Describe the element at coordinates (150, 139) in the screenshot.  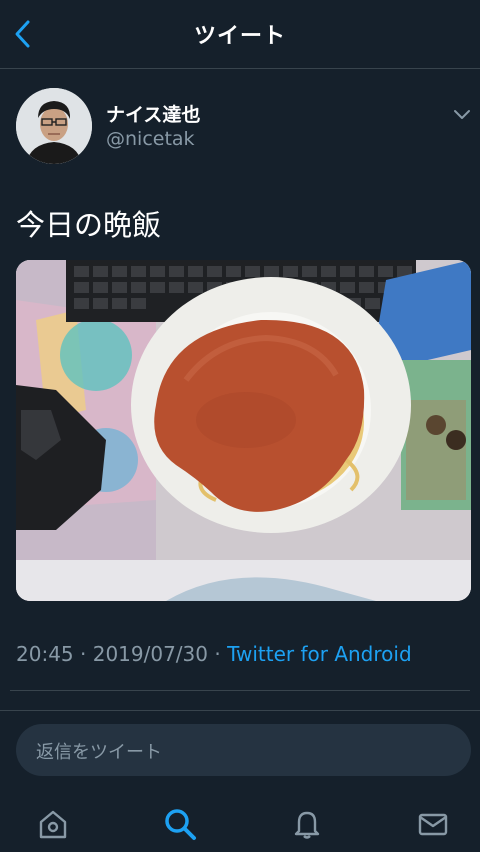
I see `author-handle: @nicetak` at that location.